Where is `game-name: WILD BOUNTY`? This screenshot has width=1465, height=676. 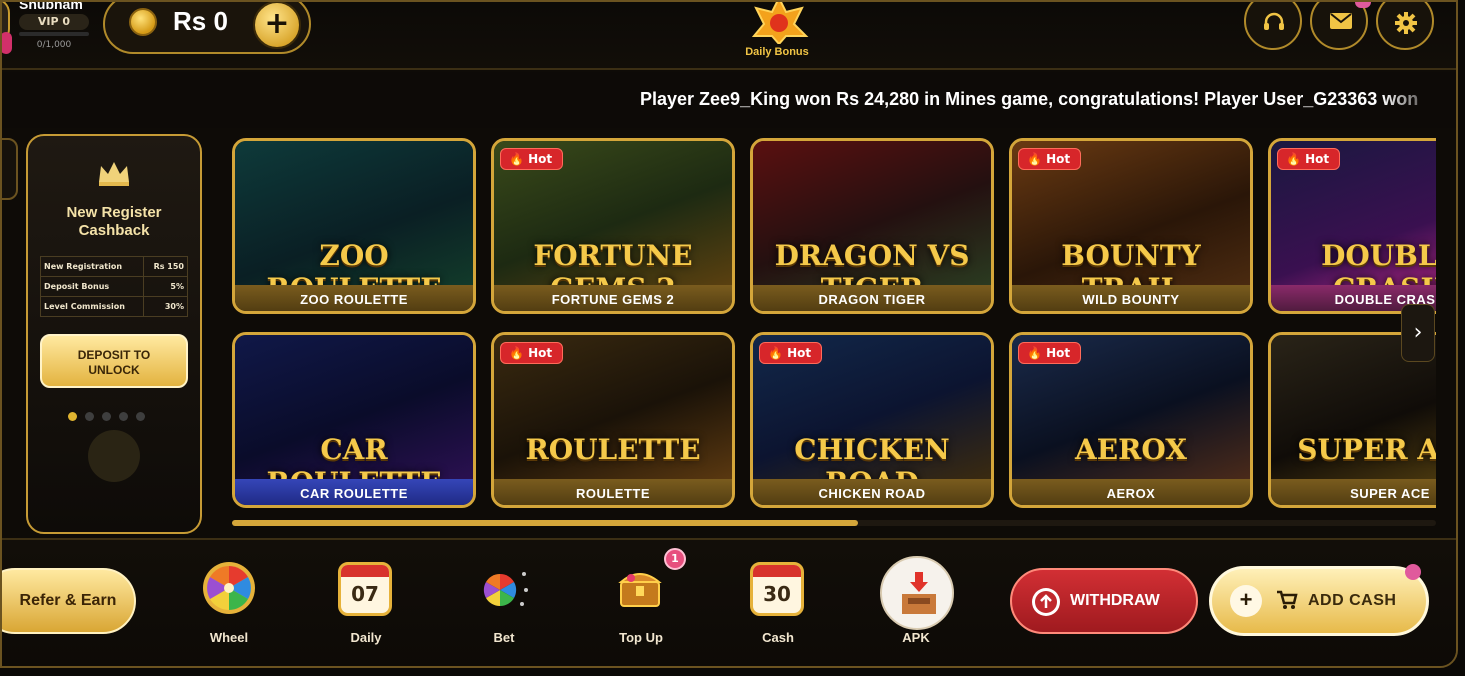
game-name: WILD BOUNTY is located at coordinates (1131, 298).